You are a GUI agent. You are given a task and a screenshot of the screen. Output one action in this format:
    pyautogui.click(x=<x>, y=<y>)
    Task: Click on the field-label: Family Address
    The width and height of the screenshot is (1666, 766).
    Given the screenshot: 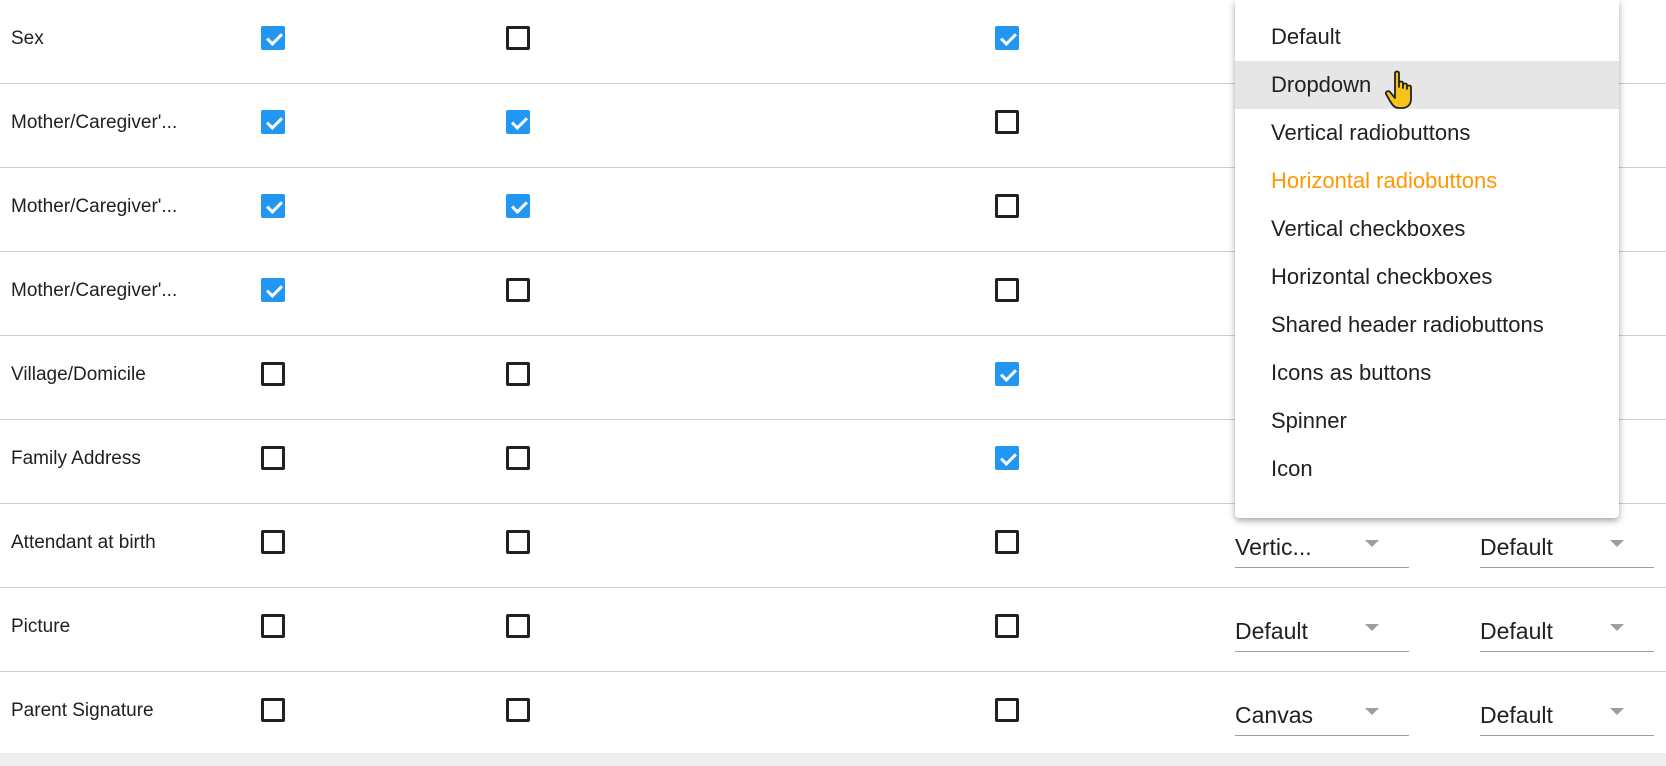 What is the action you would take?
    pyautogui.click(x=76, y=458)
    